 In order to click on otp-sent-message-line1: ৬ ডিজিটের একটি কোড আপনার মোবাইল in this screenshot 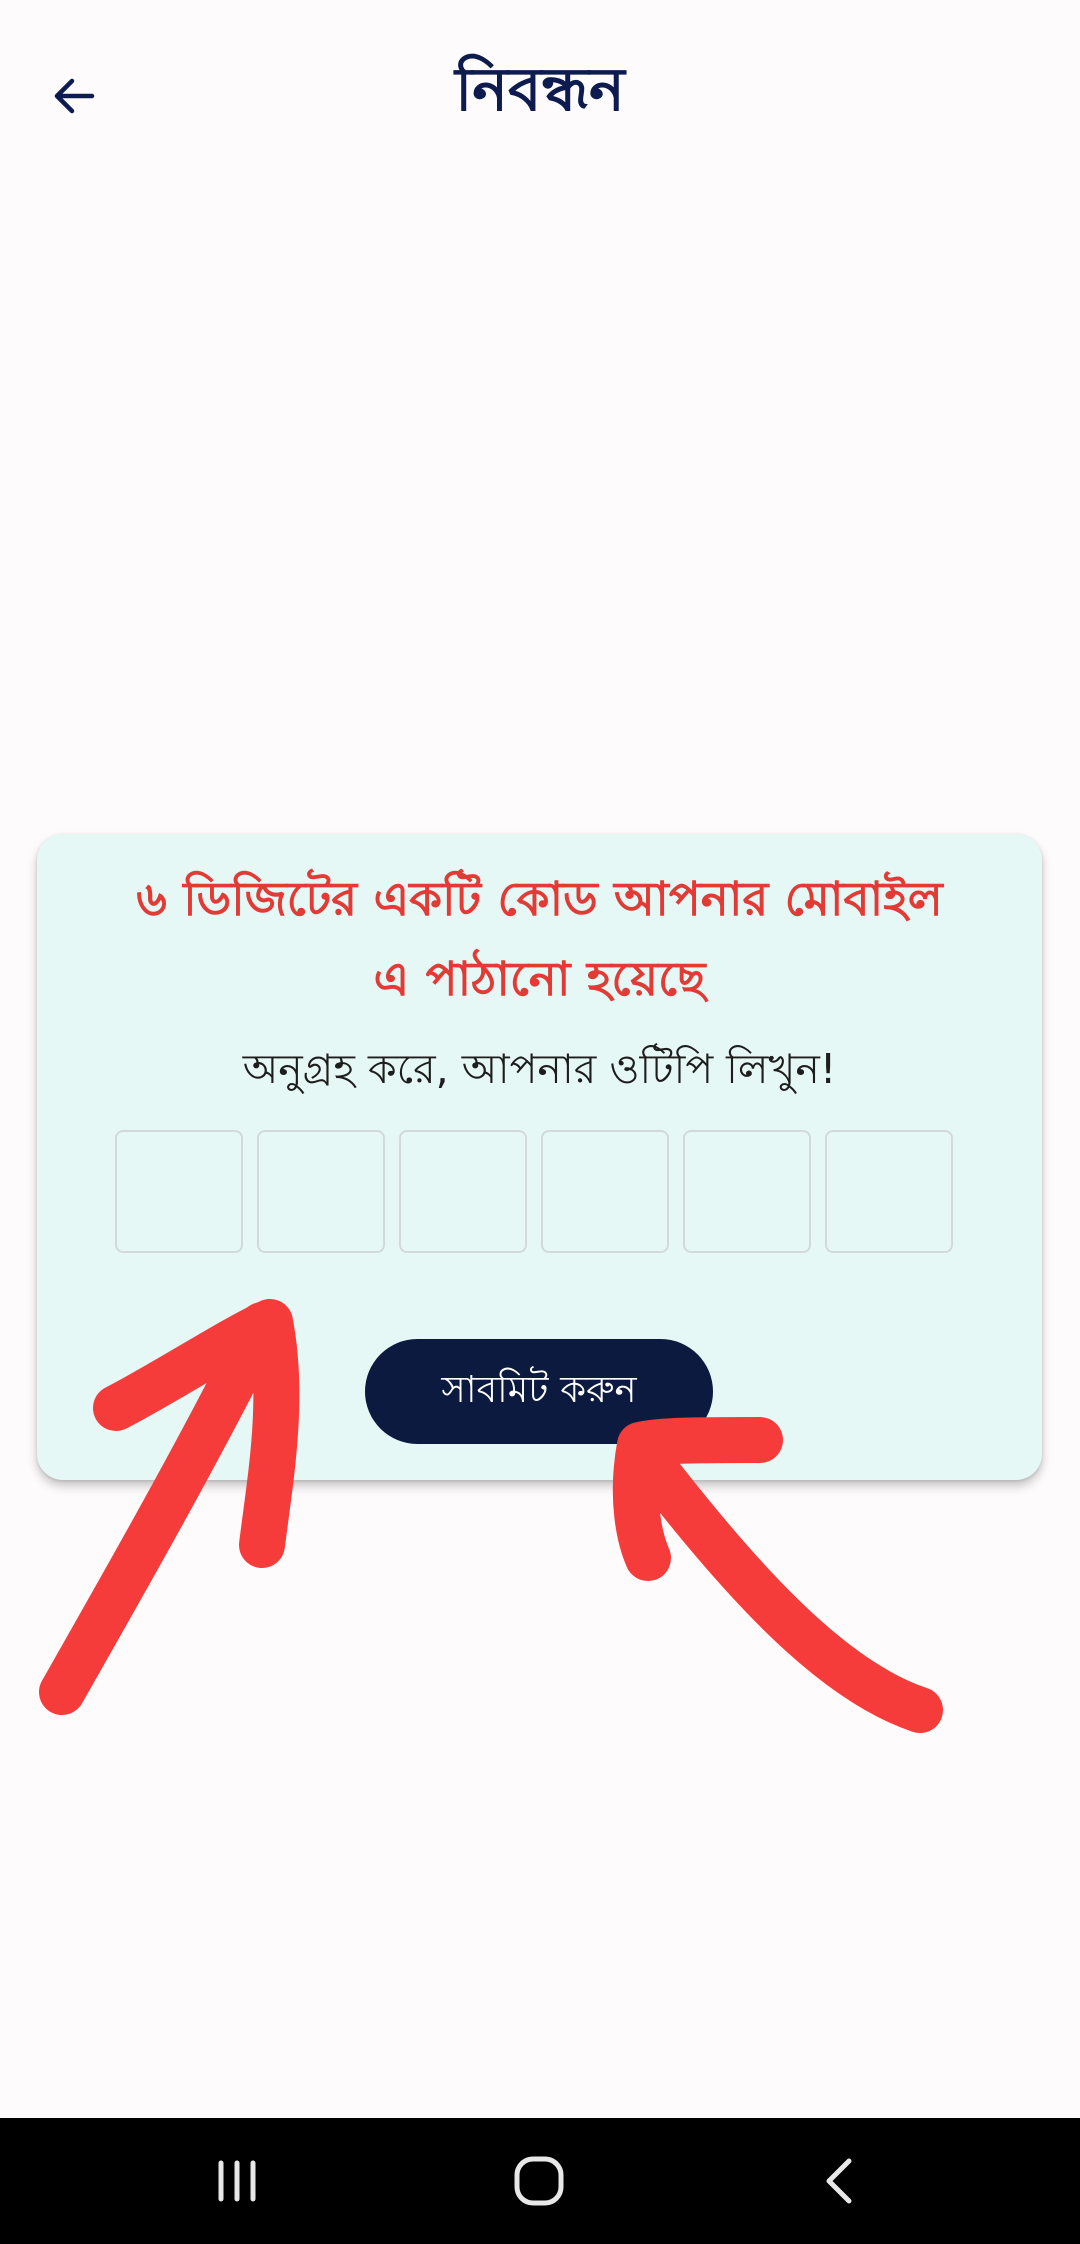, I will do `click(539, 899)`.